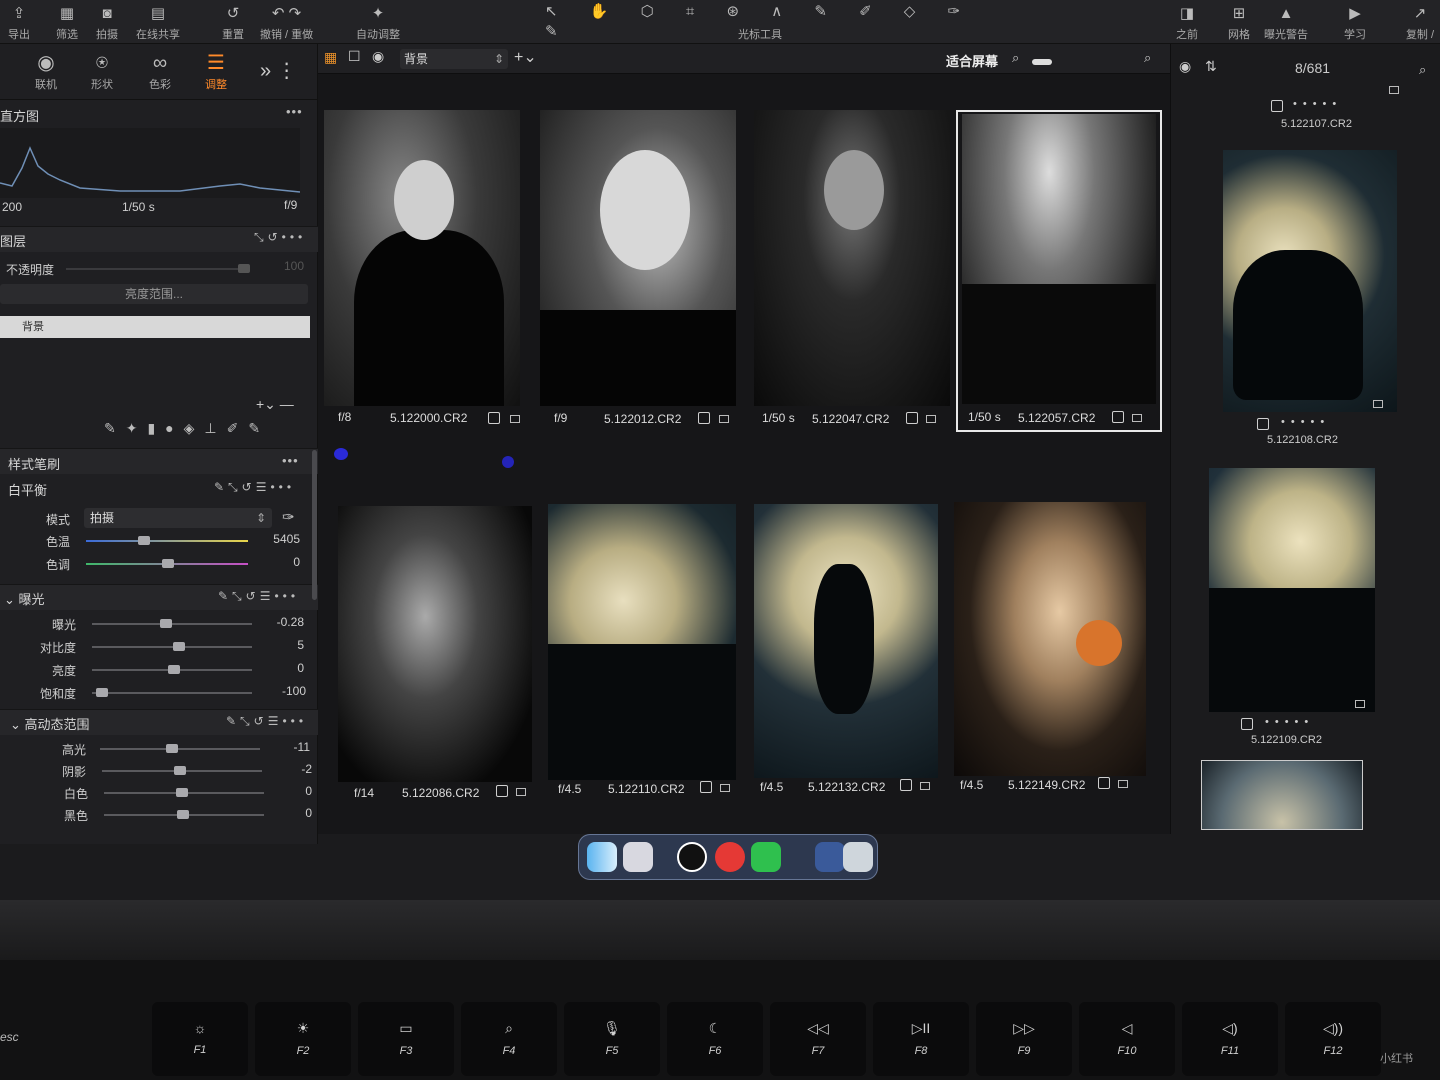 The width and height of the screenshot is (1440, 1080). Describe the element at coordinates (11, 599) in the screenshot. I see `chevron-down-icon: ⌄` at that location.